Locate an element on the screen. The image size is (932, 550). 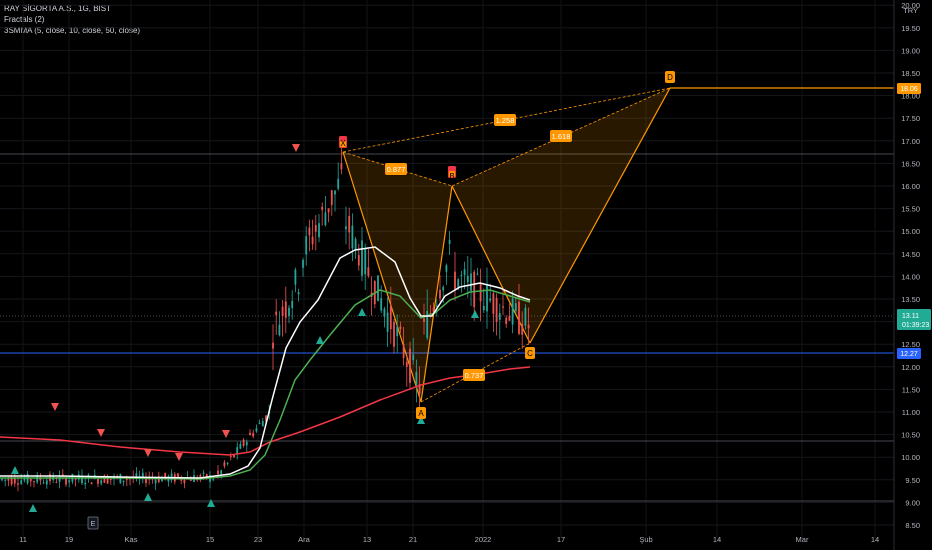
y-tick-label: 13.50 is located at coordinates (910, 299).